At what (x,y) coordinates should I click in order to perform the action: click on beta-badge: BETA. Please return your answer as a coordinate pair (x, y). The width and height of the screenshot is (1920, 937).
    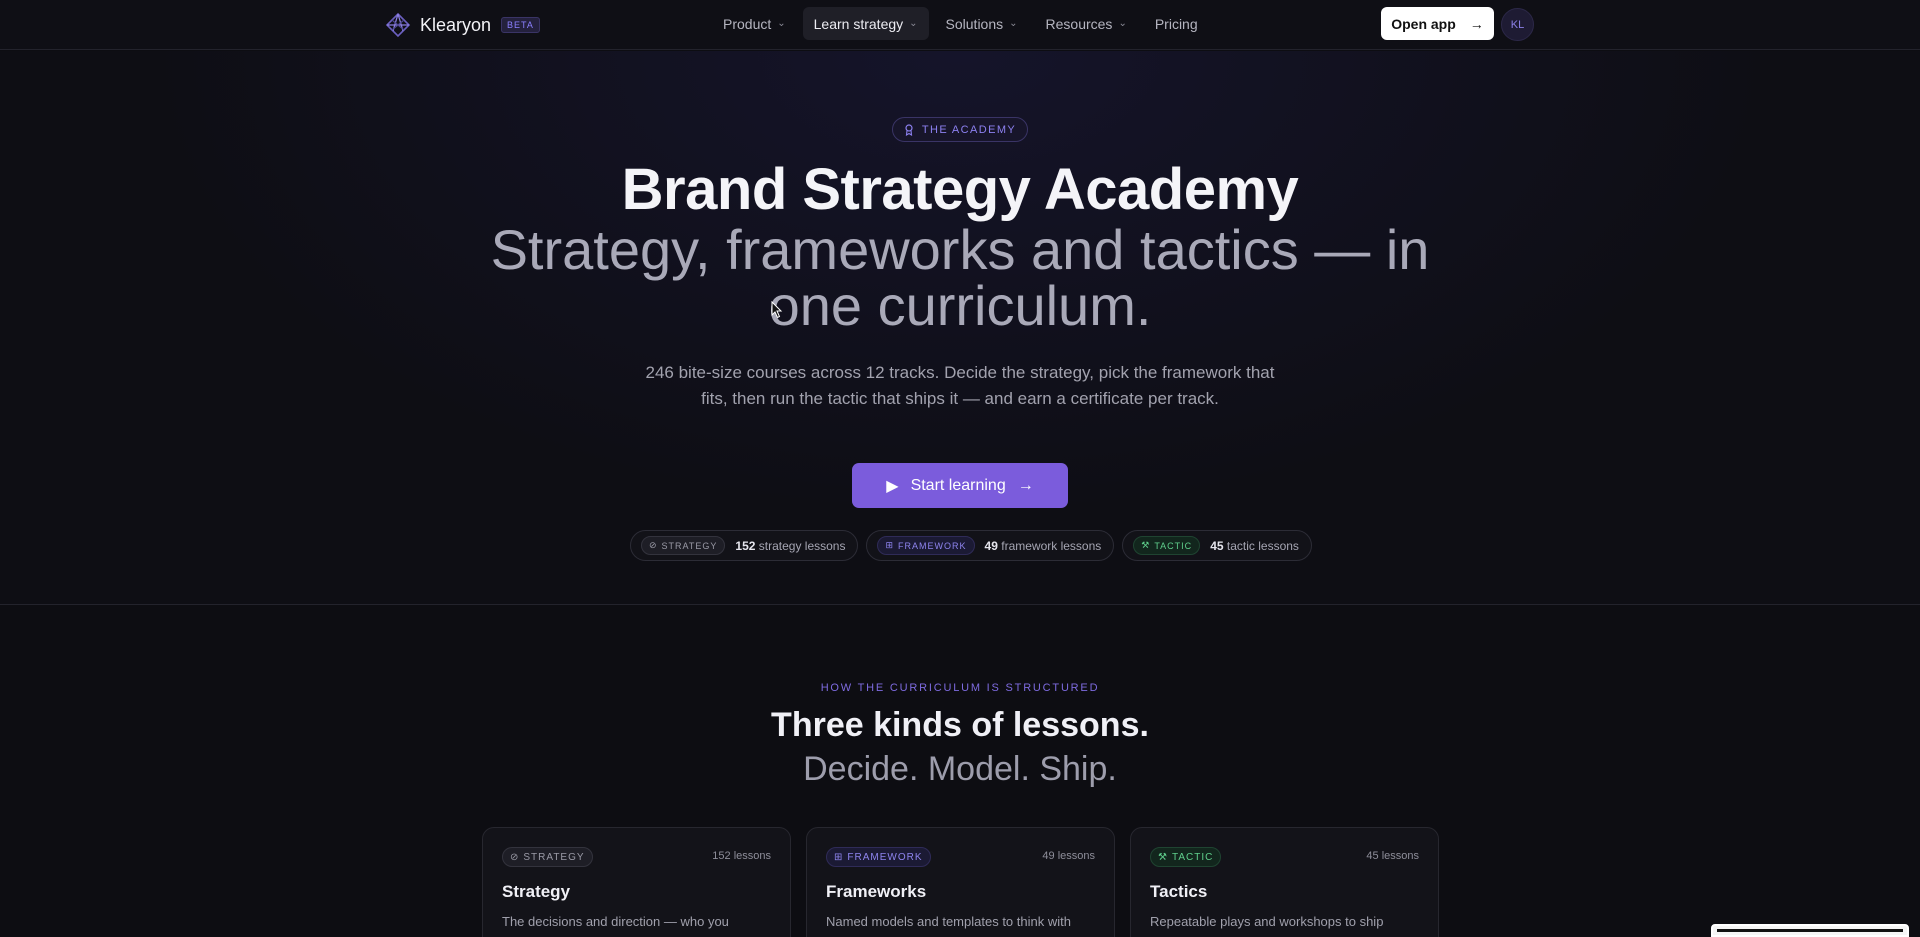
    Looking at the image, I should click on (520, 25).